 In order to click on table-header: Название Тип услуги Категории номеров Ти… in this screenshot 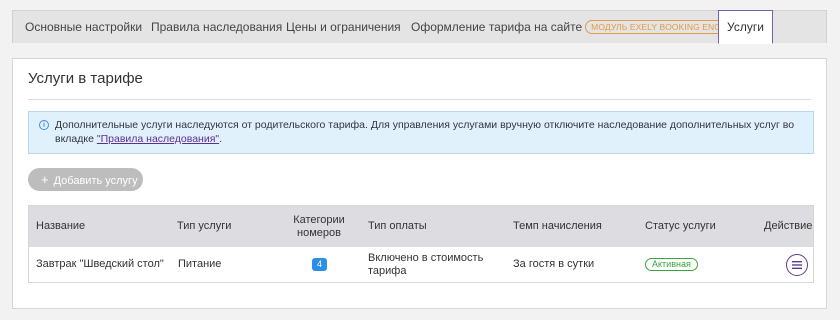, I will do `click(421, 226)`.